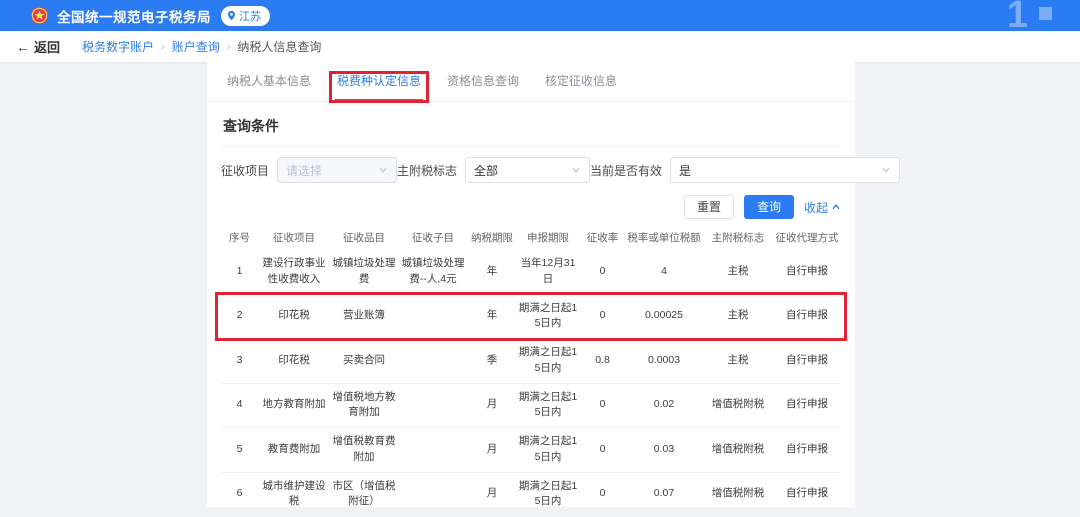 This screenshot has height=517, width=1080. Describe the element at coordinates (486, 170) in the screenshot. I see `main-supplementary-tax-flag-value: 全部` at that location.